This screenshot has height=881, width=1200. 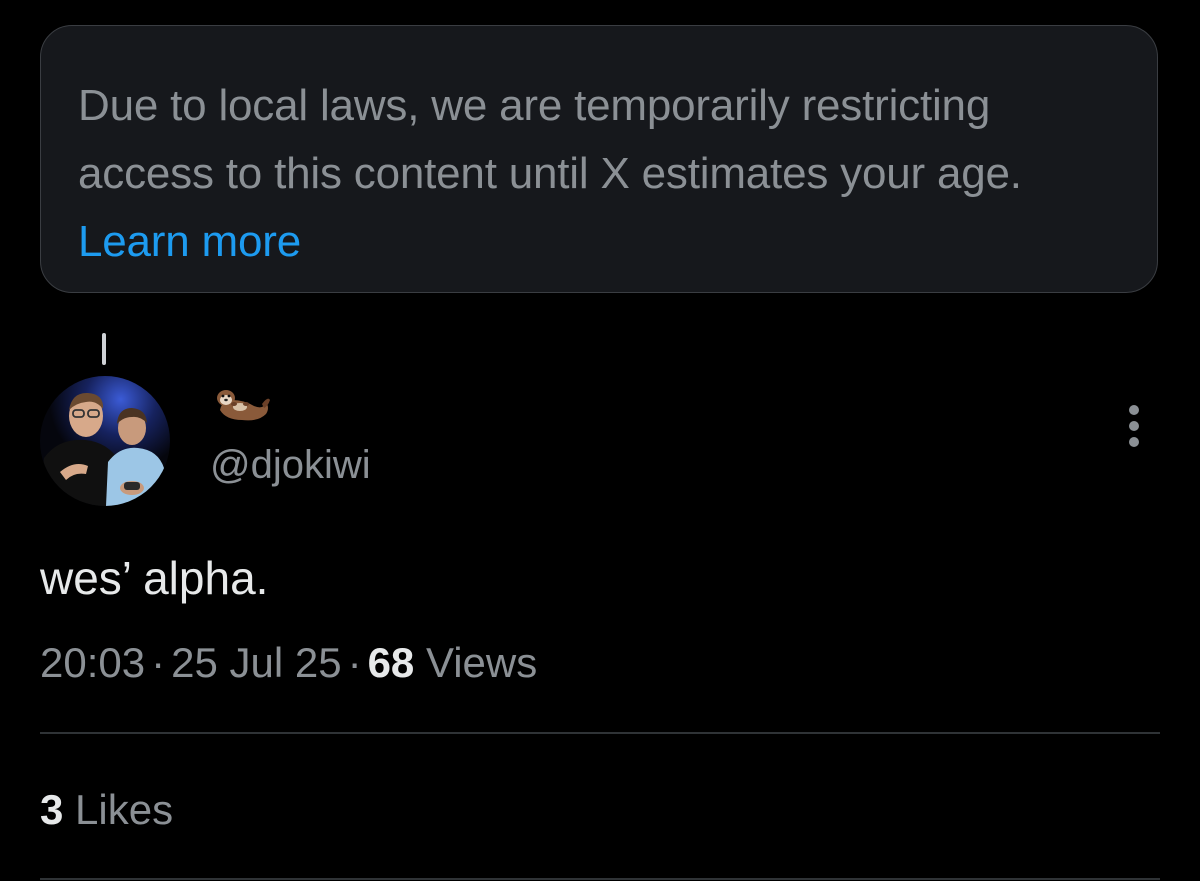 I want to click on otter-emoji-icon, so click(x=242, y=405).